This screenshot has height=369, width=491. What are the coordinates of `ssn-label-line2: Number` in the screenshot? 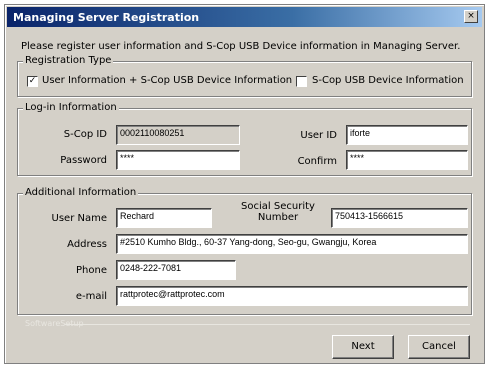 It's located at (278, 217).